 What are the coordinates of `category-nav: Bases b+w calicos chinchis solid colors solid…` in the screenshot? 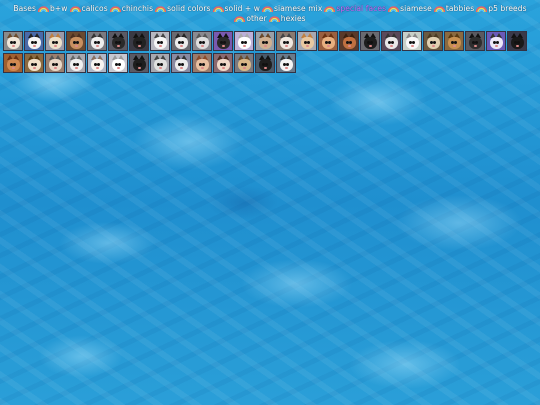 It's located at (270, 14).